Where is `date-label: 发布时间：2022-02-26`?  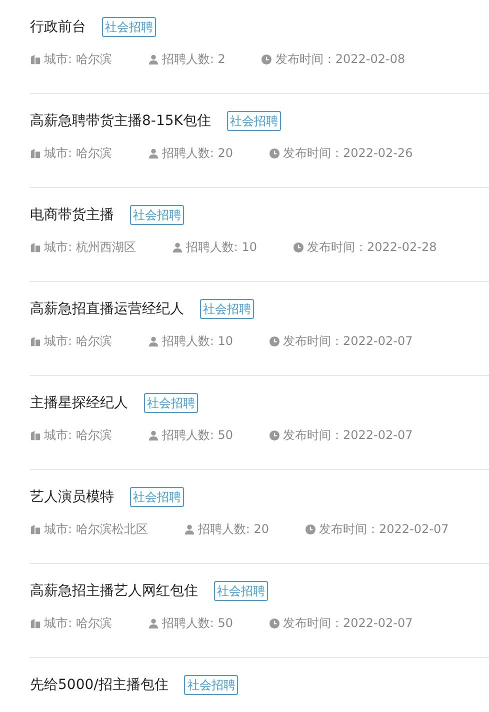
date-label: 发布时间：2022-02-26 is located at coordinates (348, 153).